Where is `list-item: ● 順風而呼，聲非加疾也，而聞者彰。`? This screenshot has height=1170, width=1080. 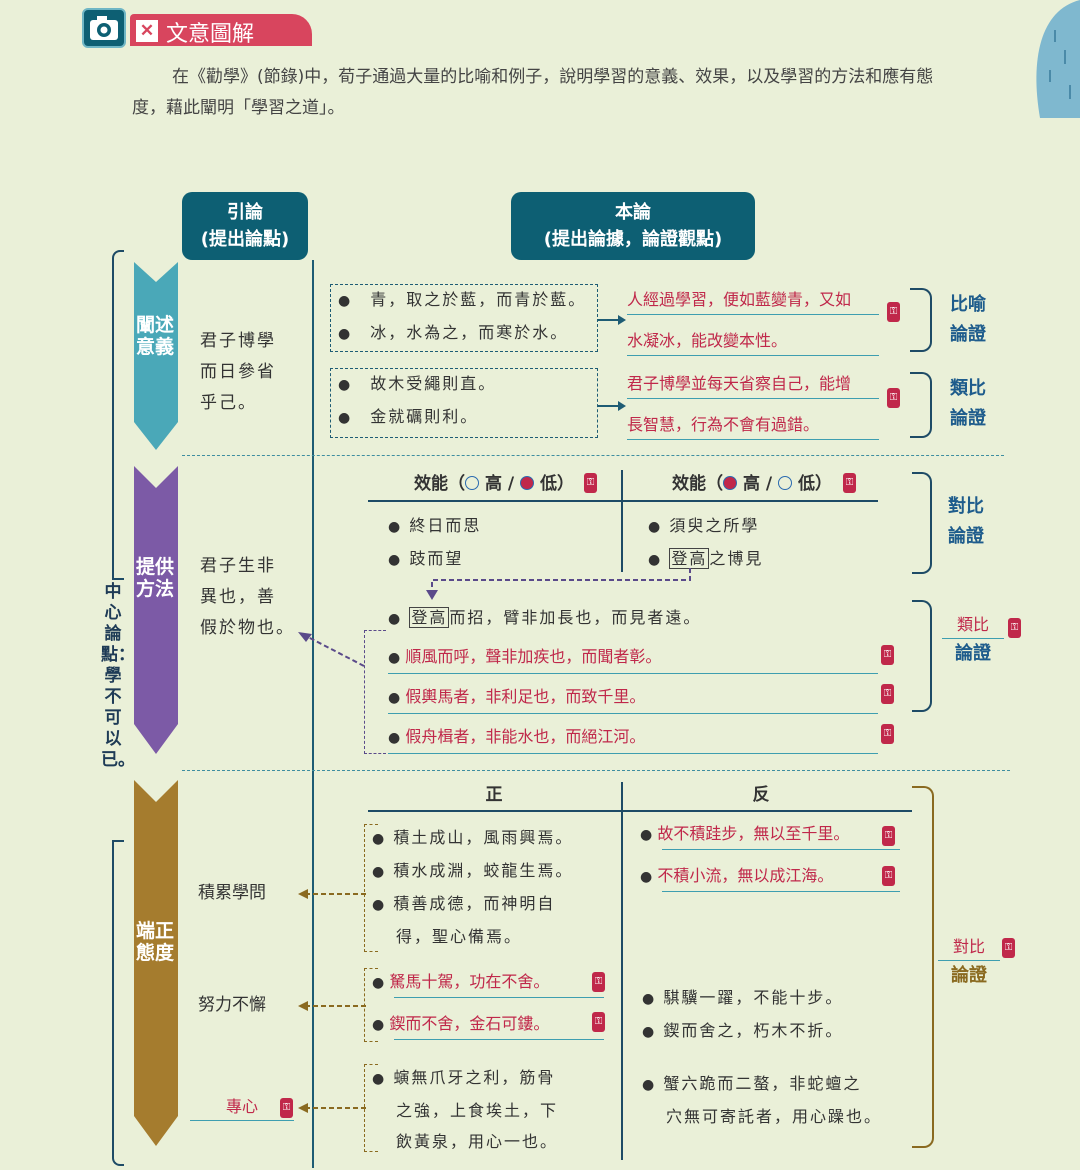 list-item: ● 順風而呼，聲非加疾也，而聞者彰。 is located at coordinates (525, 656).